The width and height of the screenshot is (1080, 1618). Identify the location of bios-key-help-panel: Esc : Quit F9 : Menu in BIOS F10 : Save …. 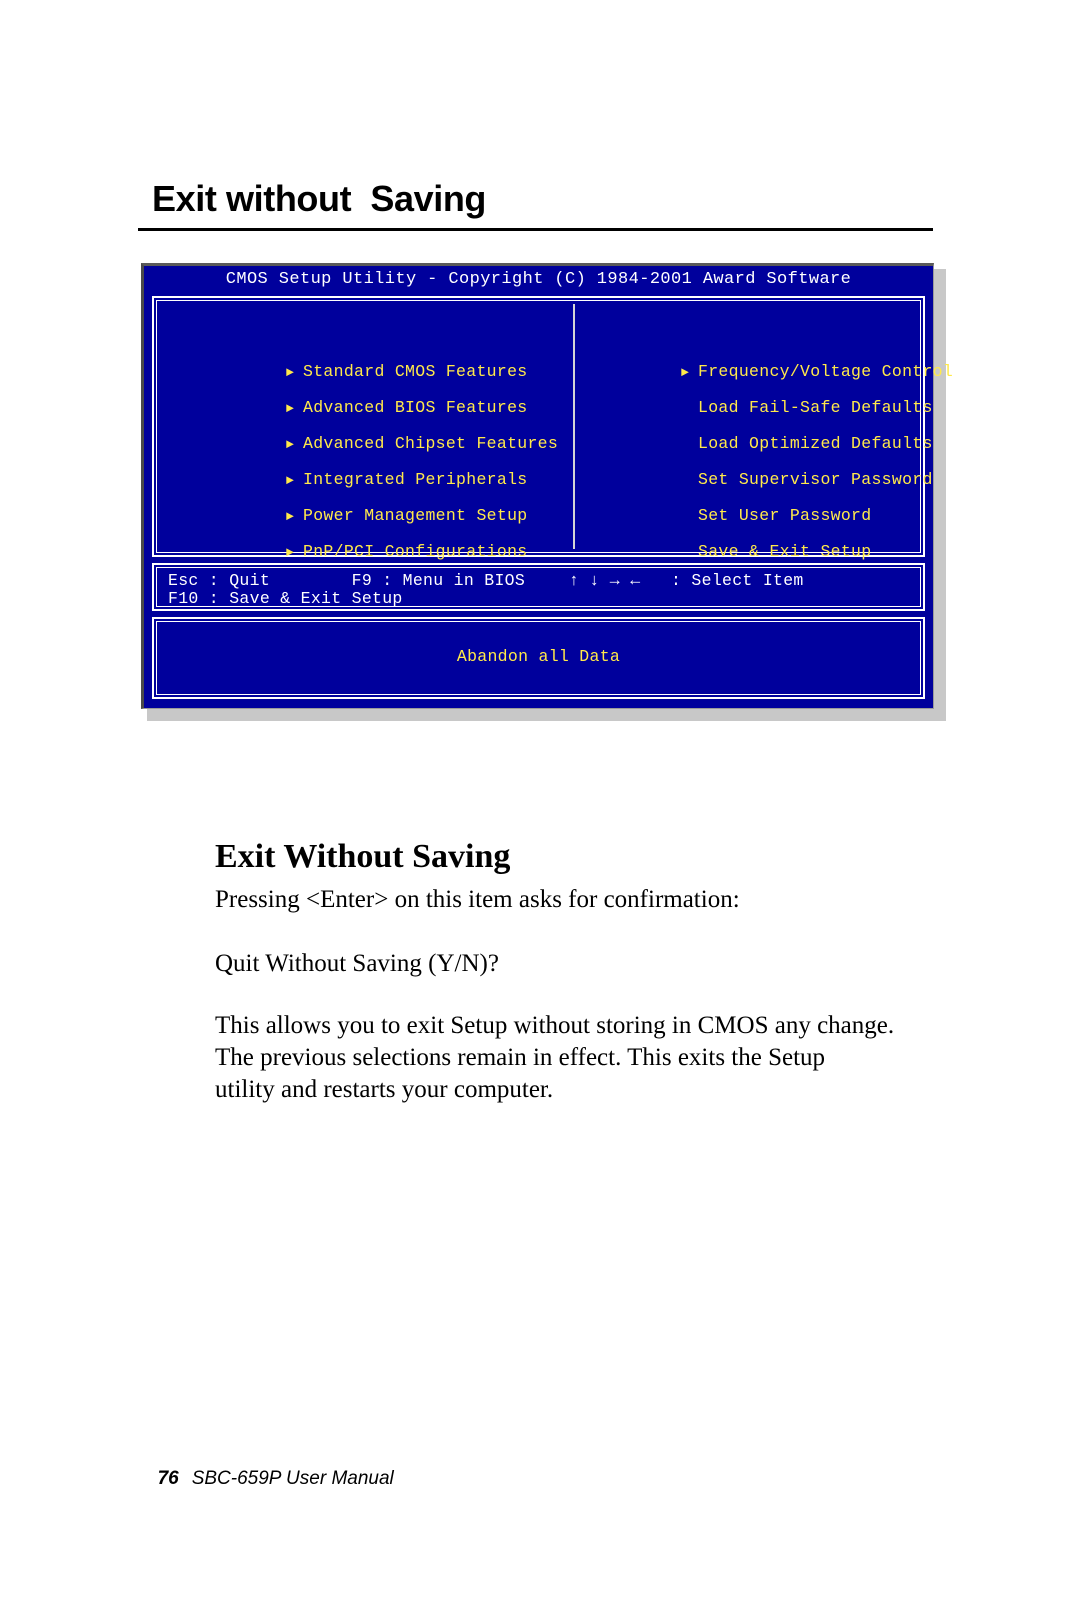
(538, 587).